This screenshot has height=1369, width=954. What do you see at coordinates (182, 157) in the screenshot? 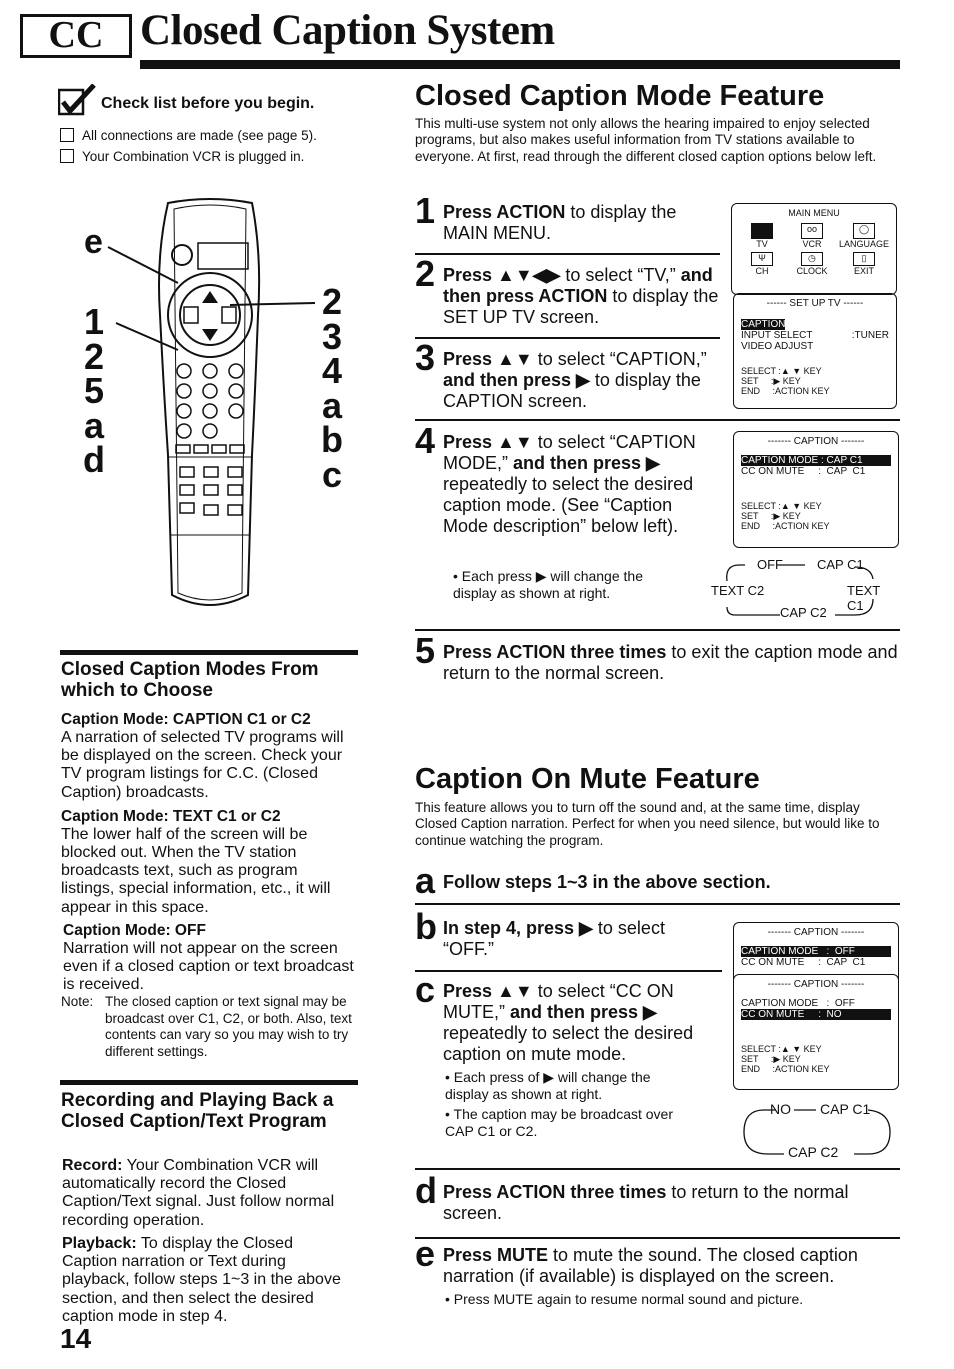
I see `checklist-item: Your Combination VCR is plugged in.` at bounding box center [182, 157].